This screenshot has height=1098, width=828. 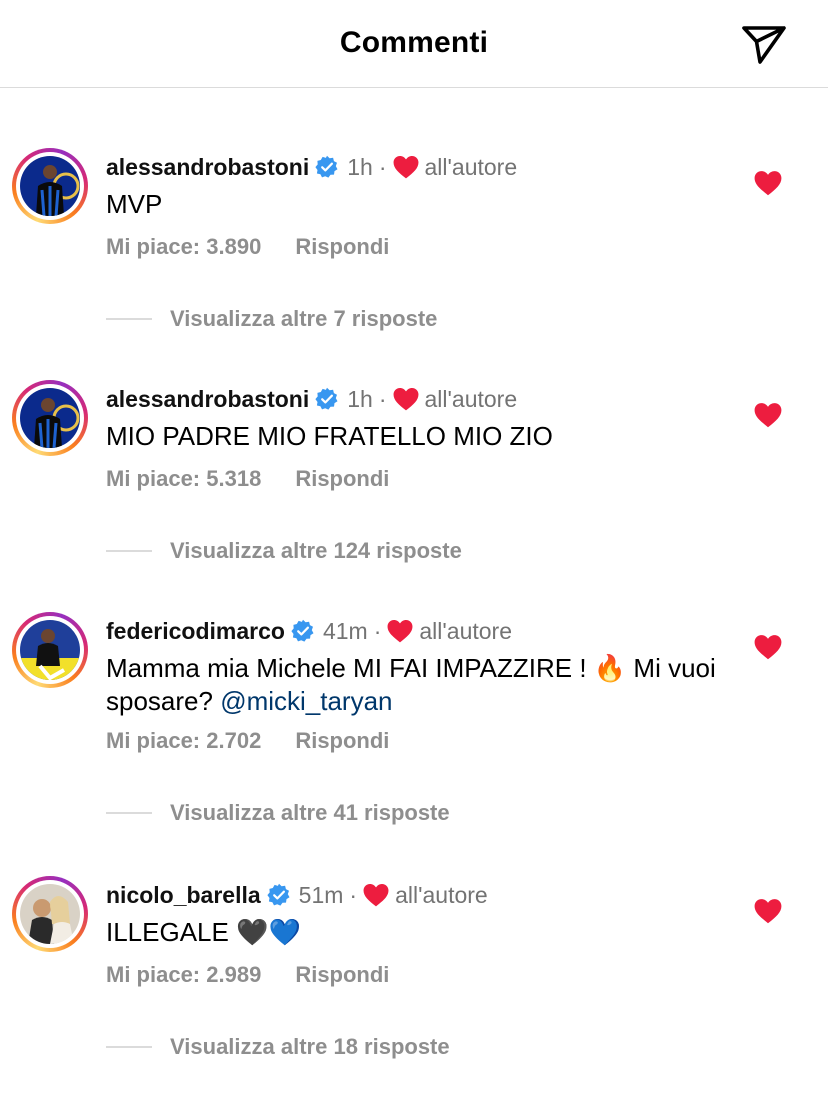 I want to click on page-title: Commenti, so click(x=414, y=42).